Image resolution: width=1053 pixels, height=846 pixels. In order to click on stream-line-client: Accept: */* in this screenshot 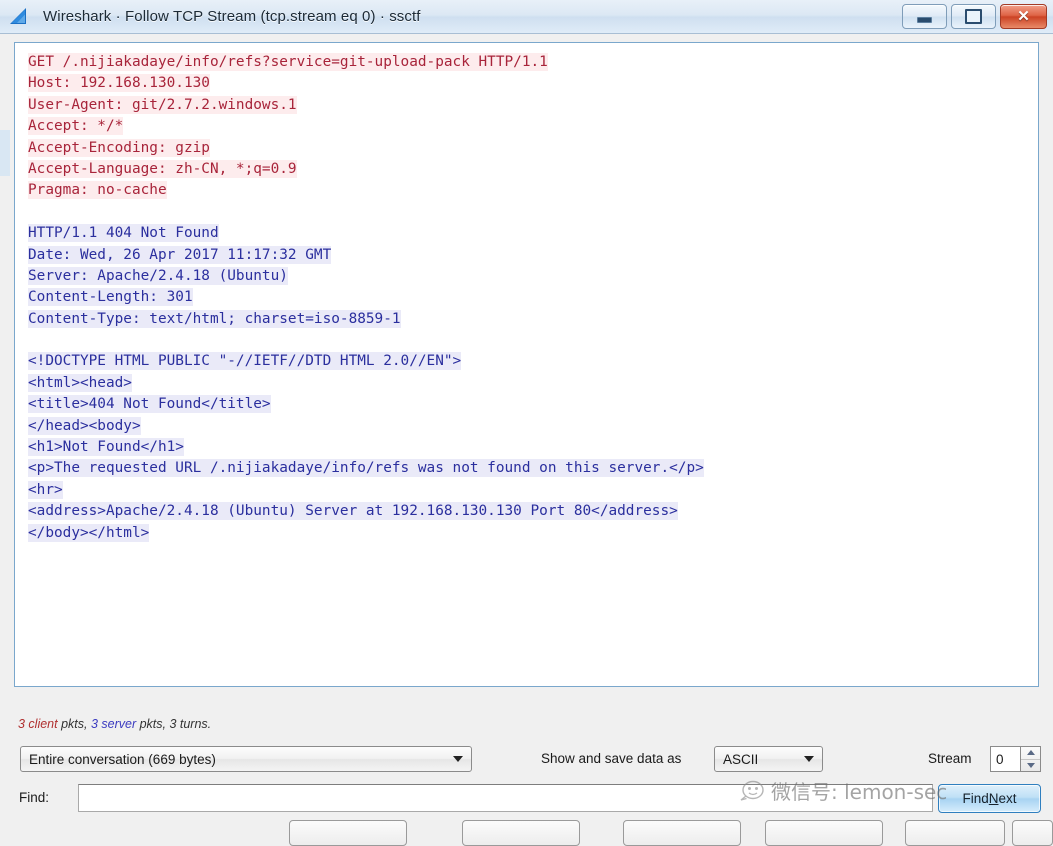, I will do `click(533, 126)`.